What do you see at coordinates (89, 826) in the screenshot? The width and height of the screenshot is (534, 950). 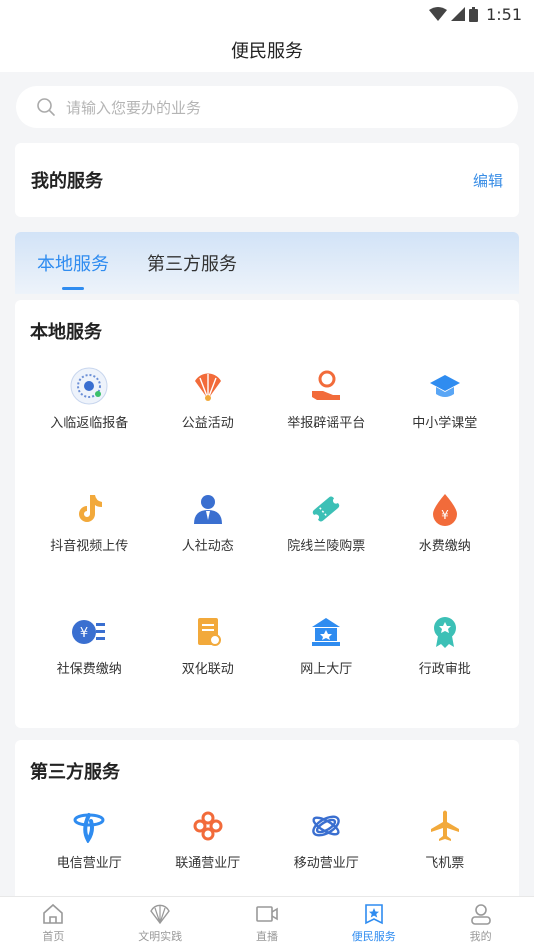 I see `telecom-icon` at bounding box center [89, 826].